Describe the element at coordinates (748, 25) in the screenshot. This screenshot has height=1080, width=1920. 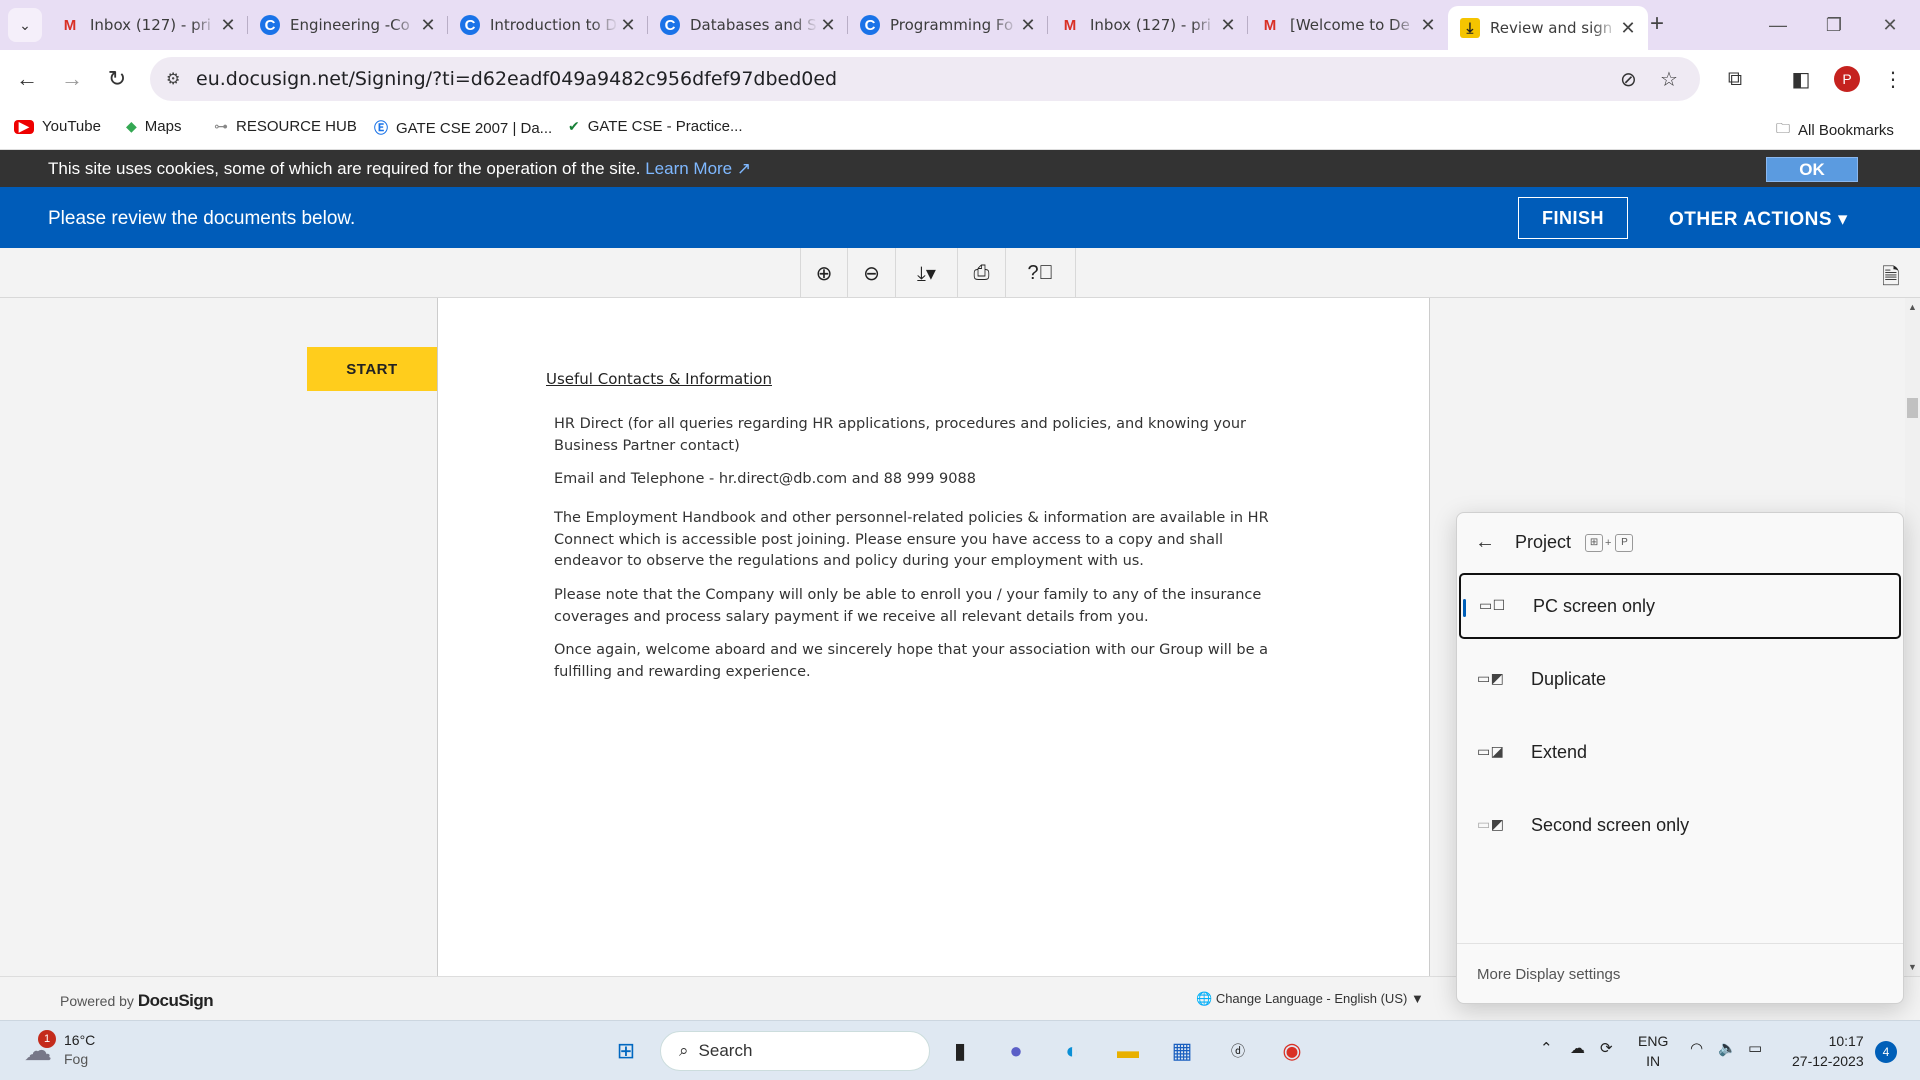
I see `tab-databases: C Databases and S ✕` at that location.